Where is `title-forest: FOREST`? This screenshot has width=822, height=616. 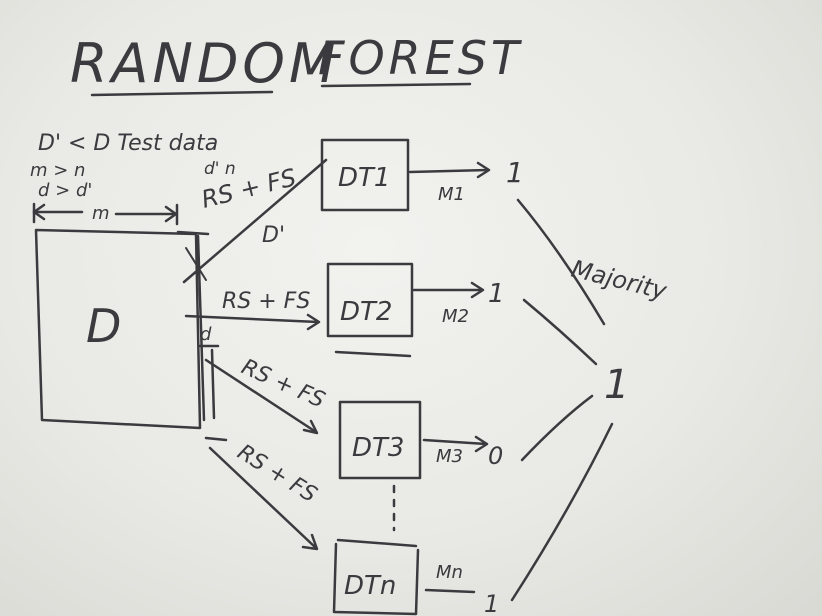 title-forest: FOREST is located at coordinates (420, 58).